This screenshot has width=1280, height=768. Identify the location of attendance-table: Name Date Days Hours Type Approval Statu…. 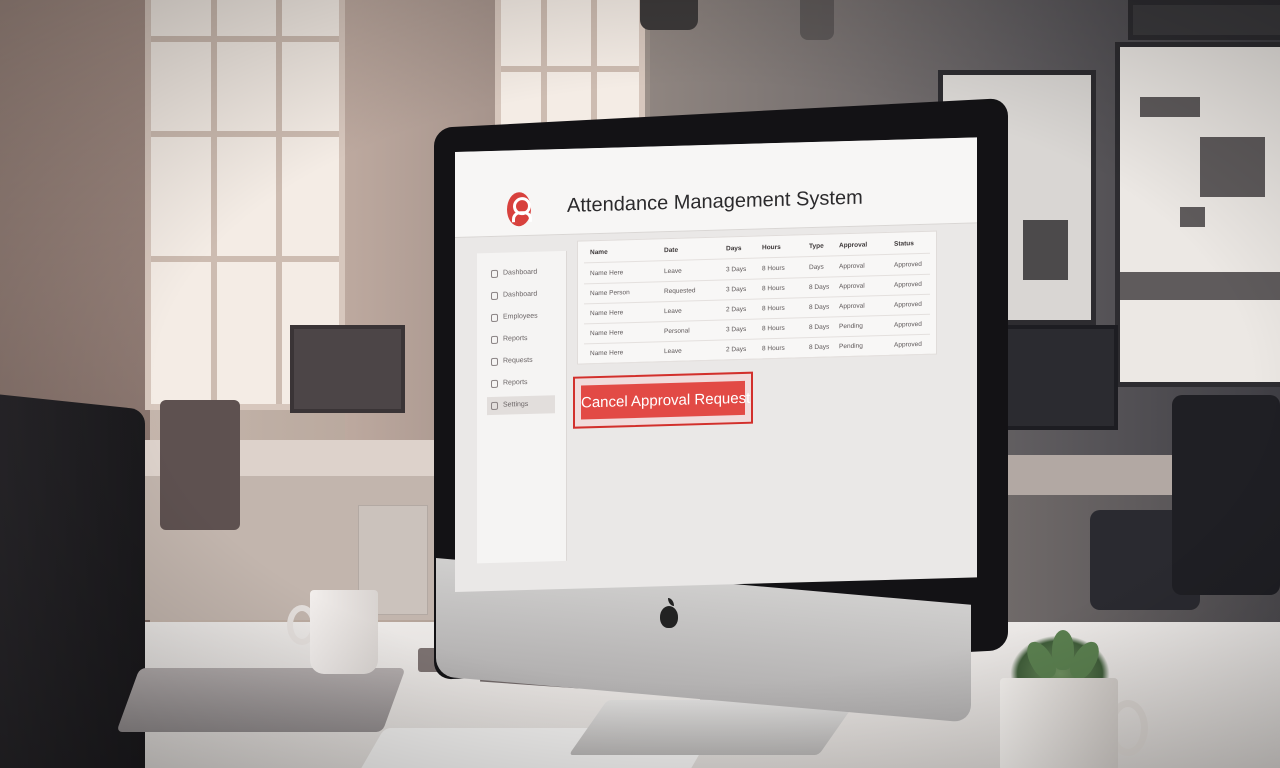
(757, 297).